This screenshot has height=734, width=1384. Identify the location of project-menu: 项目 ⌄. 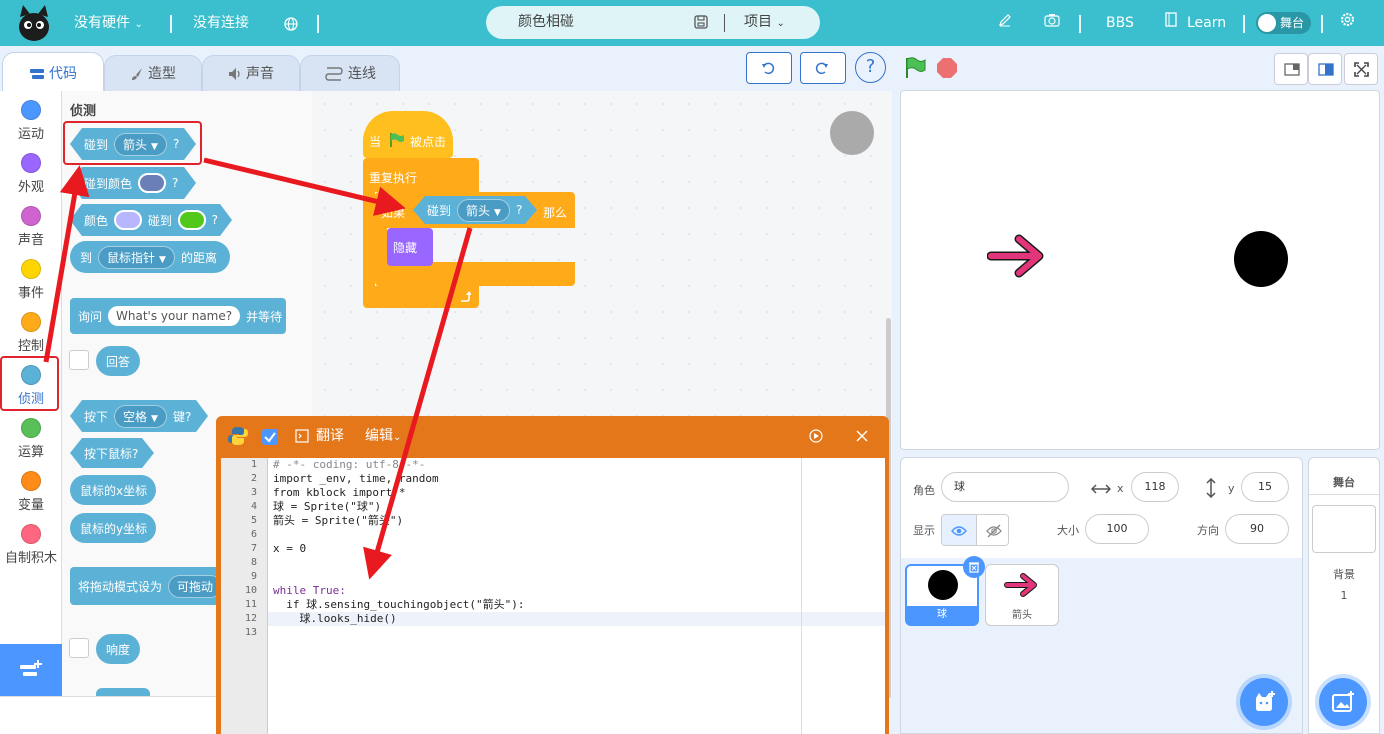
(764, 23).